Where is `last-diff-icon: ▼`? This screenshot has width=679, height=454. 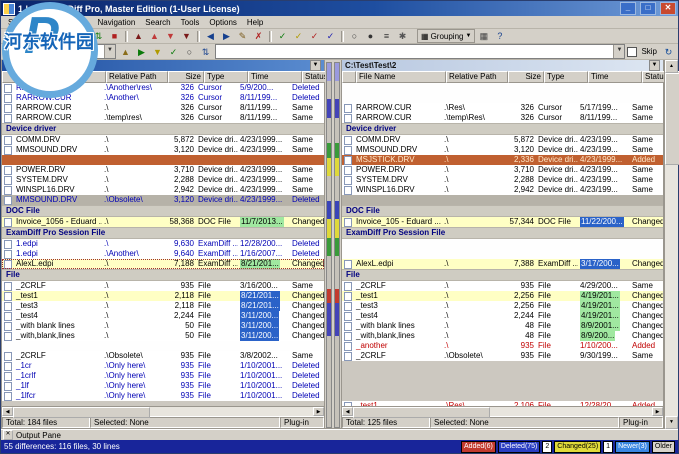
last-diff-icon: ▼ is located at coordinates (186, 36).